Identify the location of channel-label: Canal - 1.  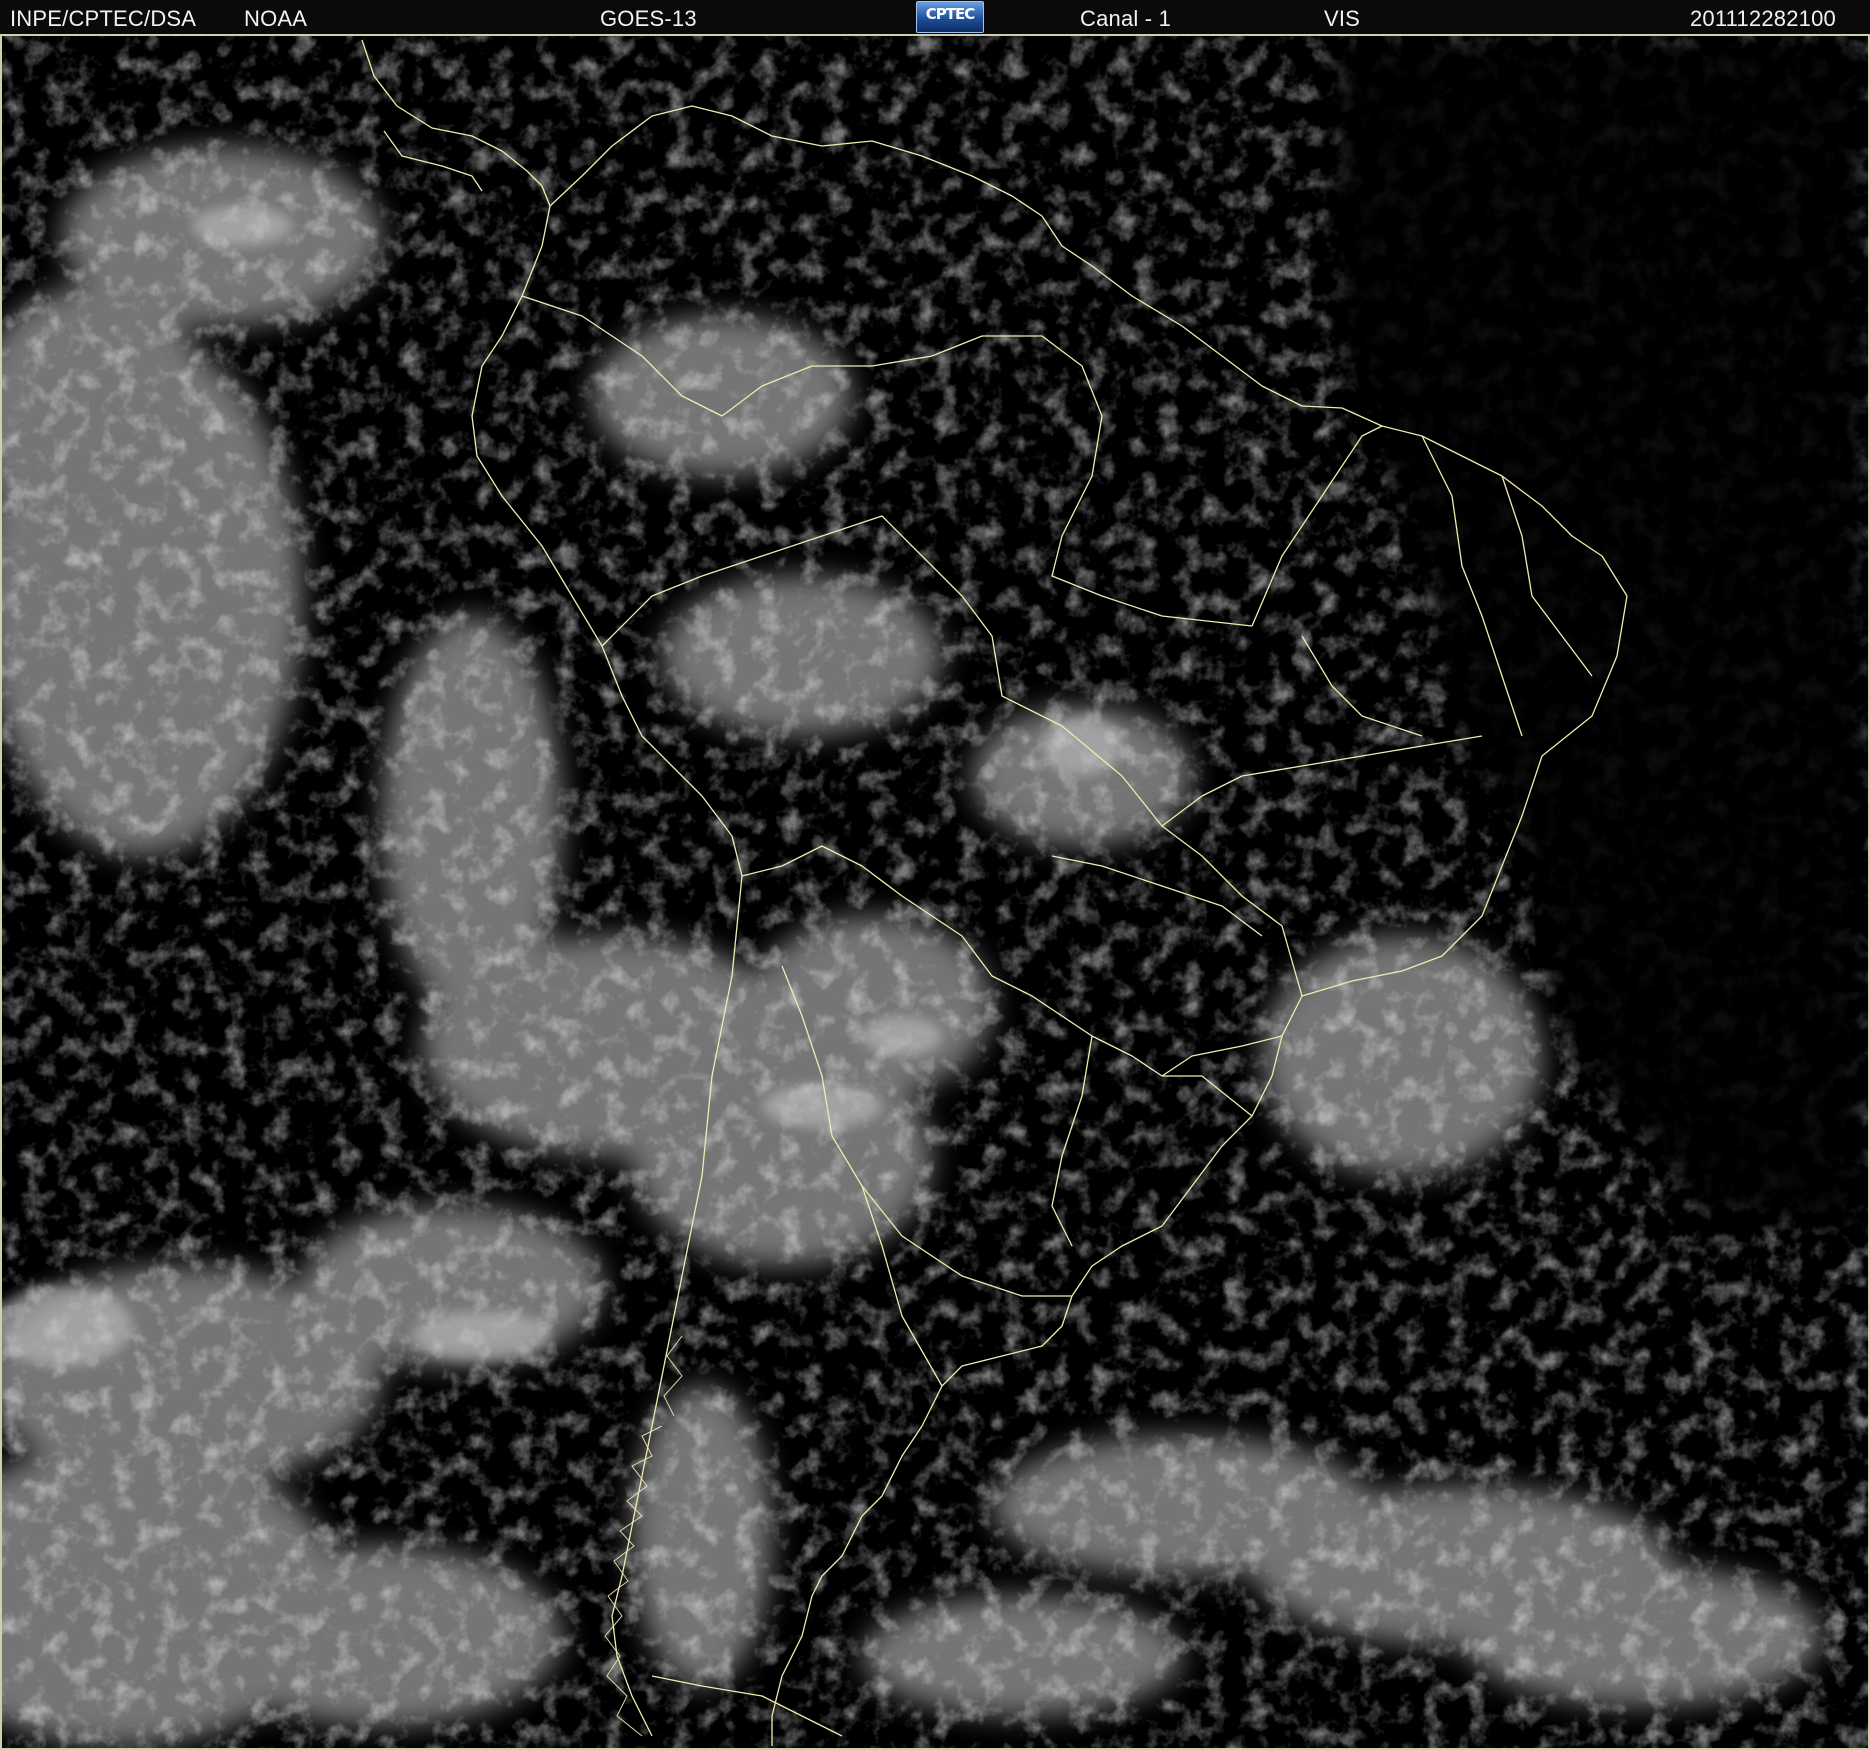
(1126, 18).